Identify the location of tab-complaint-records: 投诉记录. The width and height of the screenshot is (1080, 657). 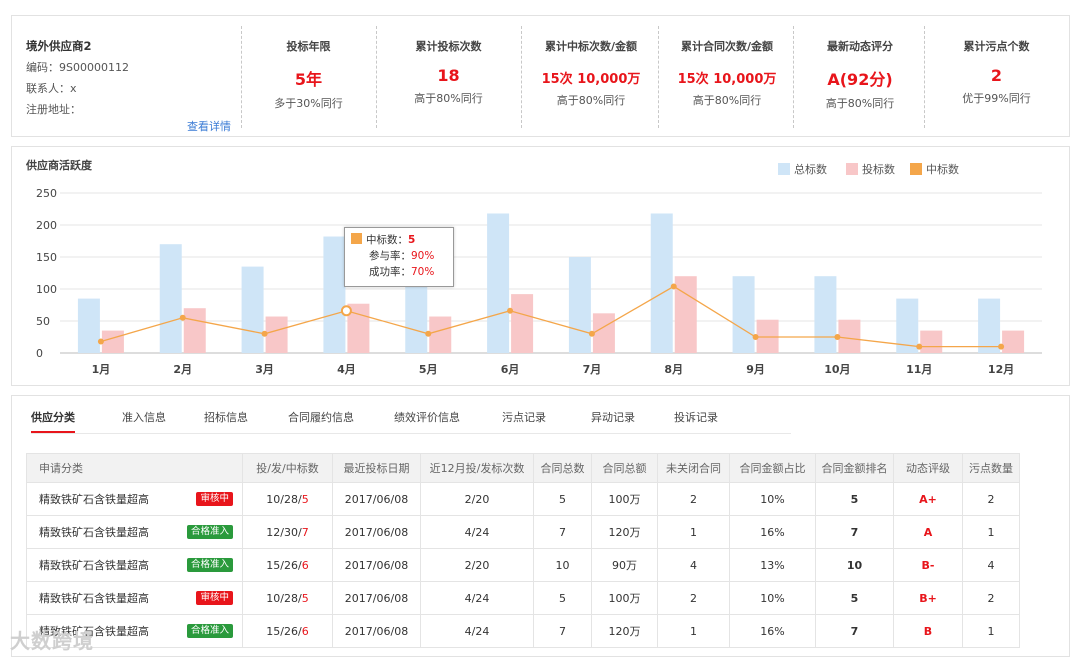
(696, 420).